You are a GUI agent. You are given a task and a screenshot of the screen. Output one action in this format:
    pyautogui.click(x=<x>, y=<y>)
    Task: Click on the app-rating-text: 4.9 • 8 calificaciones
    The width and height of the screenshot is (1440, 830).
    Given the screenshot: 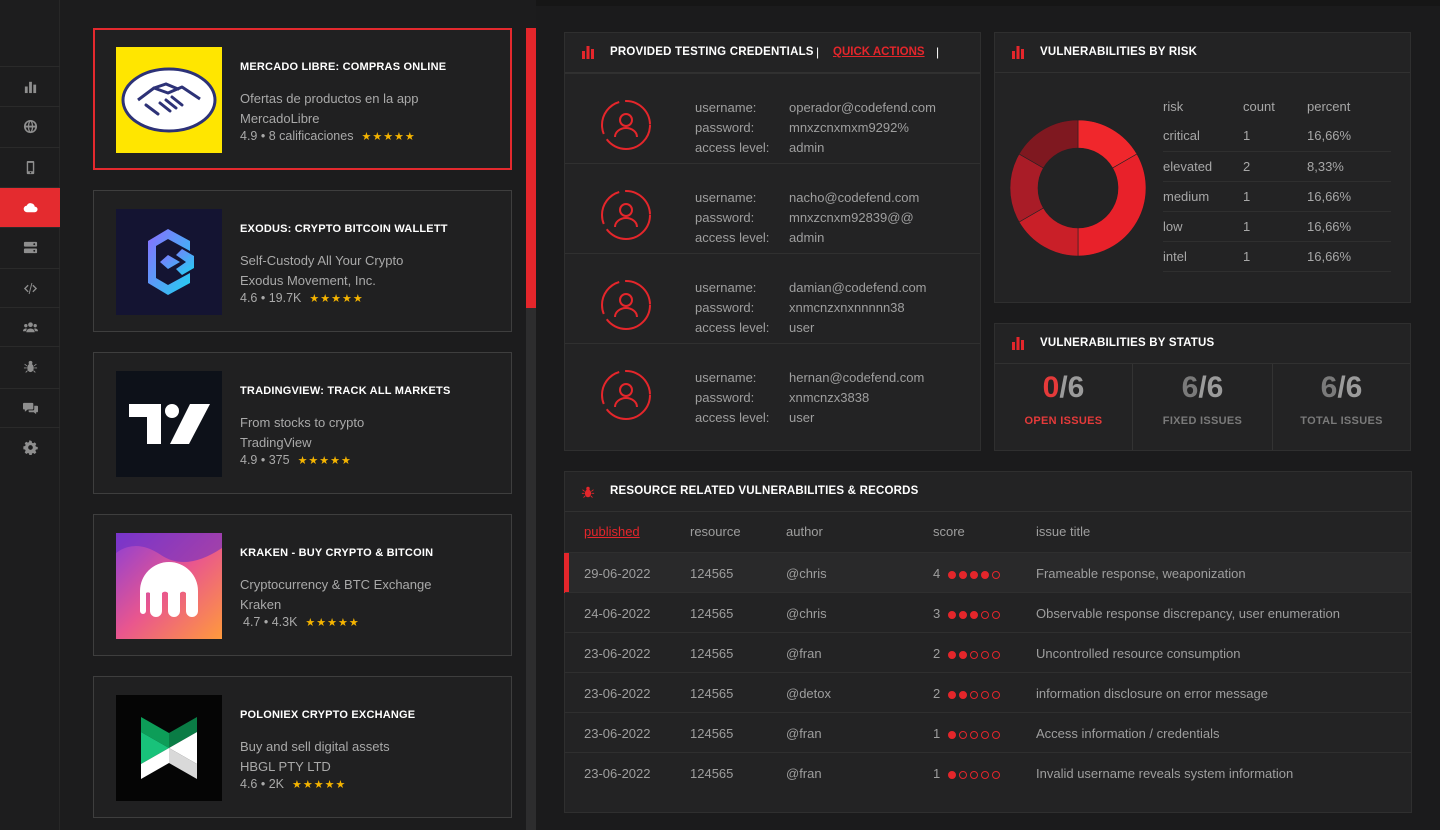 What is the action you would take?
    pyautogui.click(x=297, y=136)
    